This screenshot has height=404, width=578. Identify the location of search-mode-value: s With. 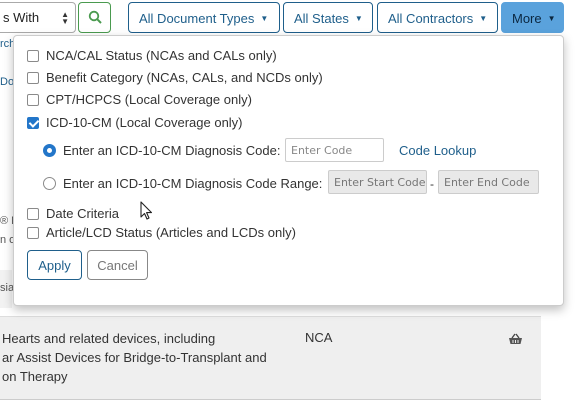
(21, 17).